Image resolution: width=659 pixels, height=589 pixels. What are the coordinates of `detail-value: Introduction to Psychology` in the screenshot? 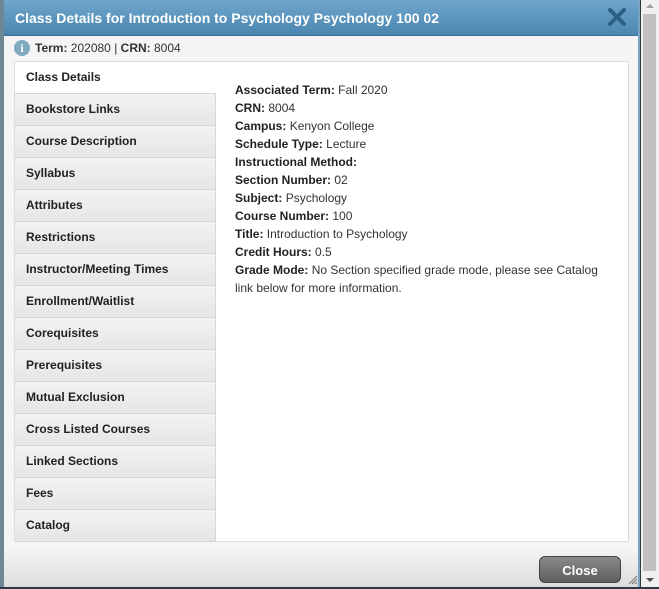 It's located at (337, 234).